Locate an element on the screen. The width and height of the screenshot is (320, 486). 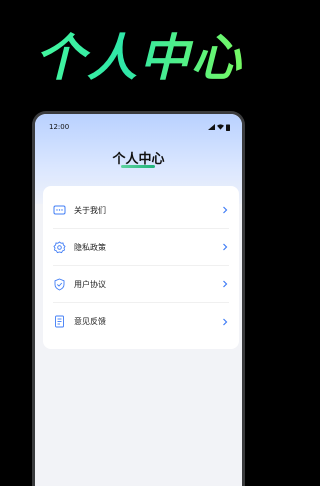
menu-label-user-agreement: 用户协议 is located at coordinates (90, 284).